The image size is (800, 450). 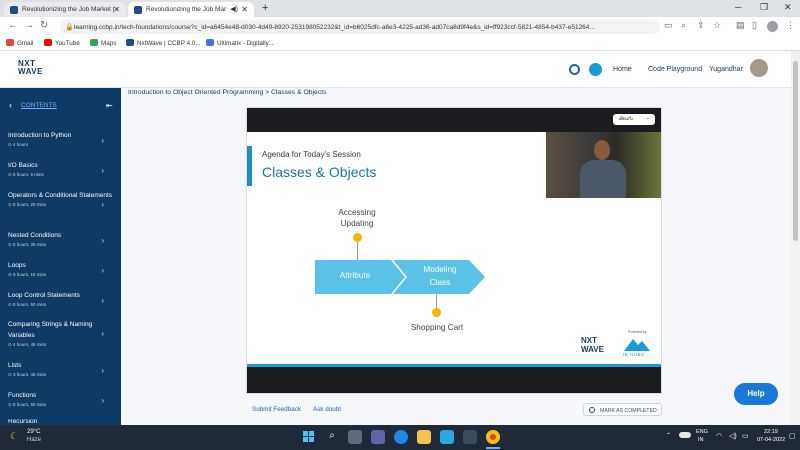 I want to click on minimize-icon: ─, so click(x=738, y=7).